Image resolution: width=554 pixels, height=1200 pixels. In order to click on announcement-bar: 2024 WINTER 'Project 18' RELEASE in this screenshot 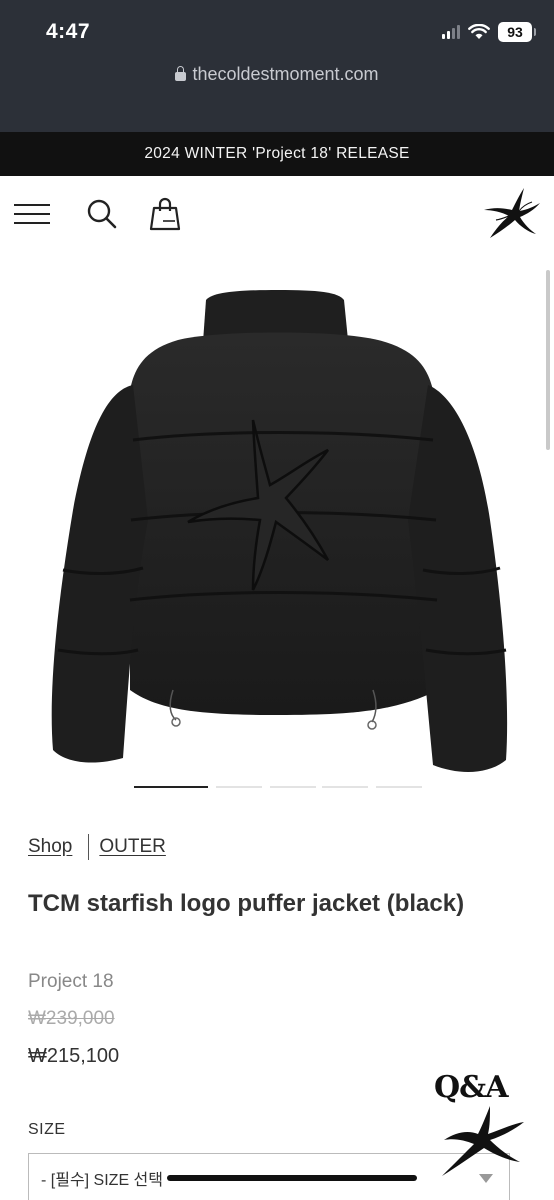, I will do `click(277, 154)`.